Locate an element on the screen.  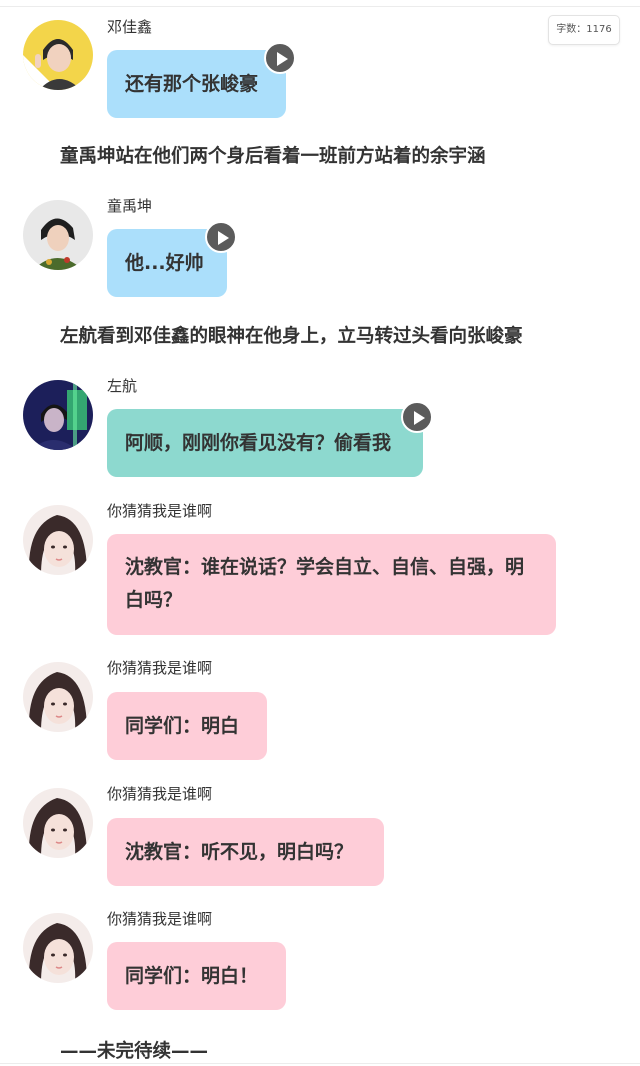
narration-text: 童禹坤站在他们两个身后看着一班前方站着的余宇涵 is located at coordinates (273, 156).